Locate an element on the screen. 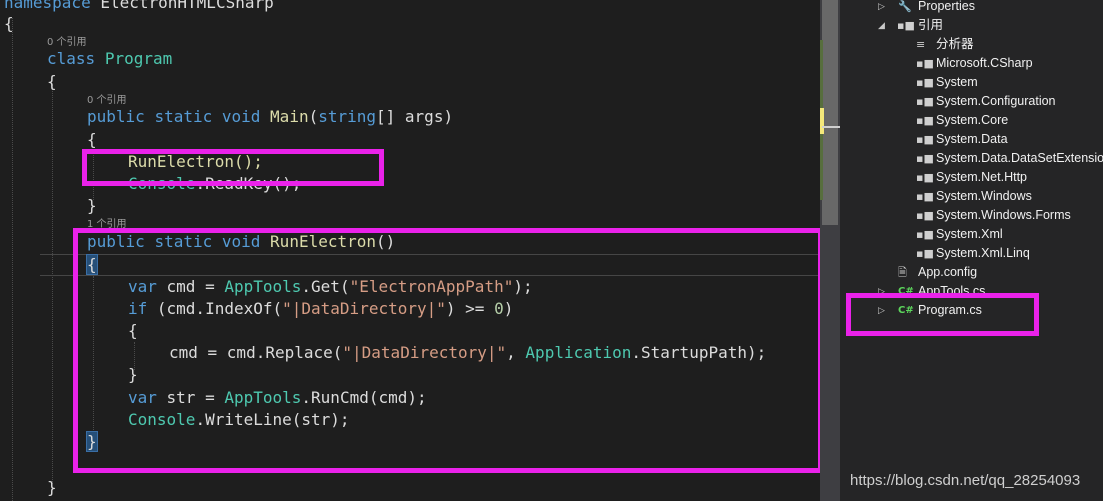 The width and height of the screenshot is (1103, 501). vertical-scrollbar is located at coordinates (830, 250).